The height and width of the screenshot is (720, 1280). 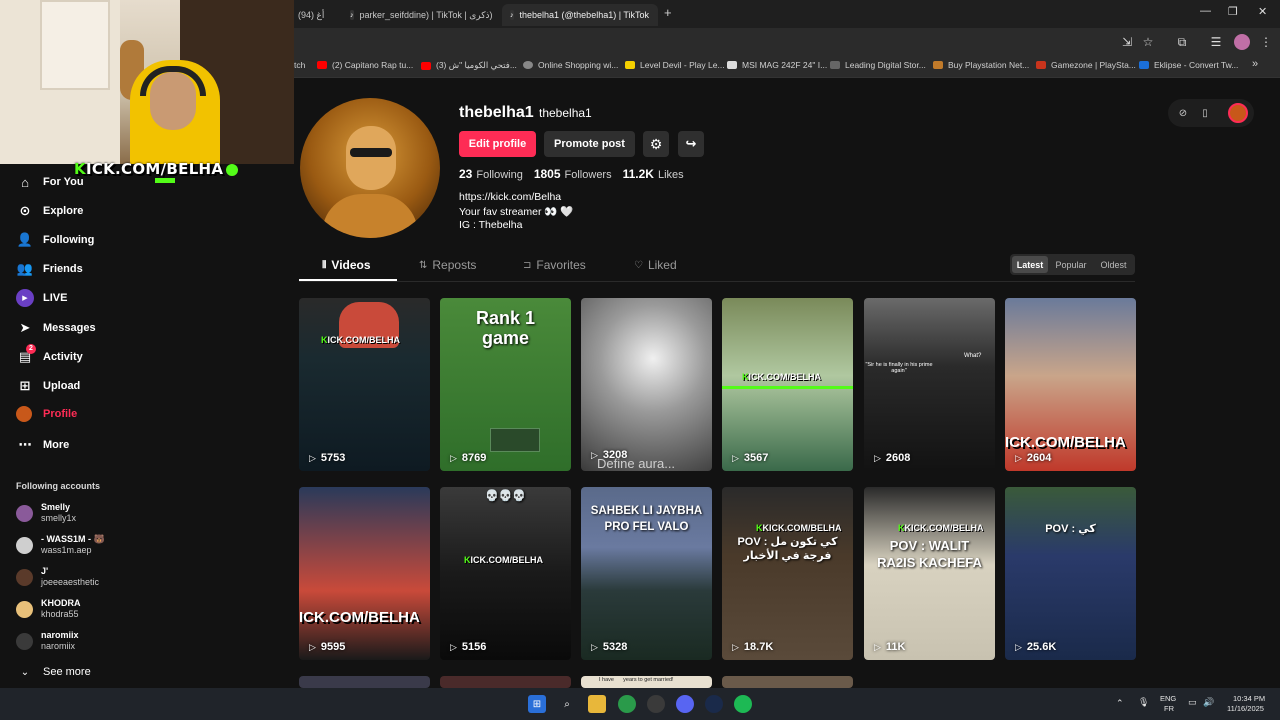 What do you see at coordinates (657, 15) in the screenshot?
I see `close-tab-icon: ✕` at bounding box center [657, 15].